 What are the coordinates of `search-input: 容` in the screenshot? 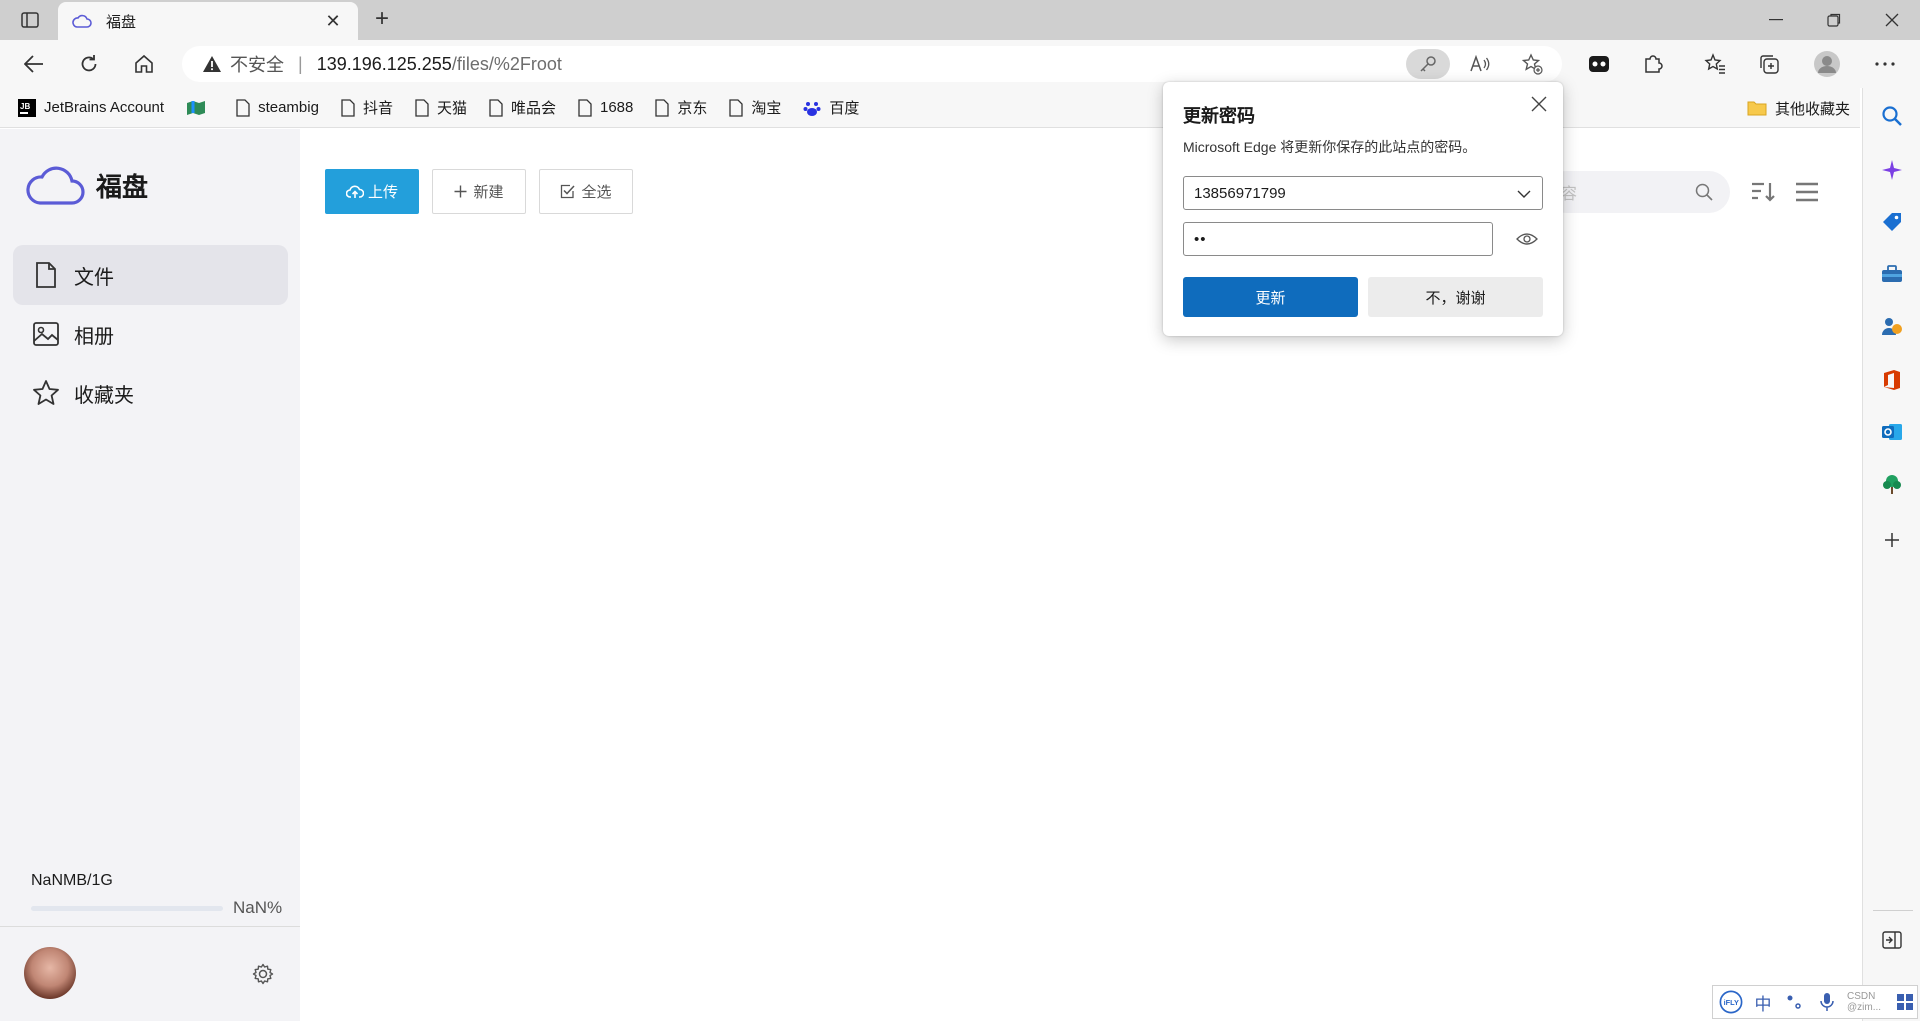 It's located at (1637, 192).